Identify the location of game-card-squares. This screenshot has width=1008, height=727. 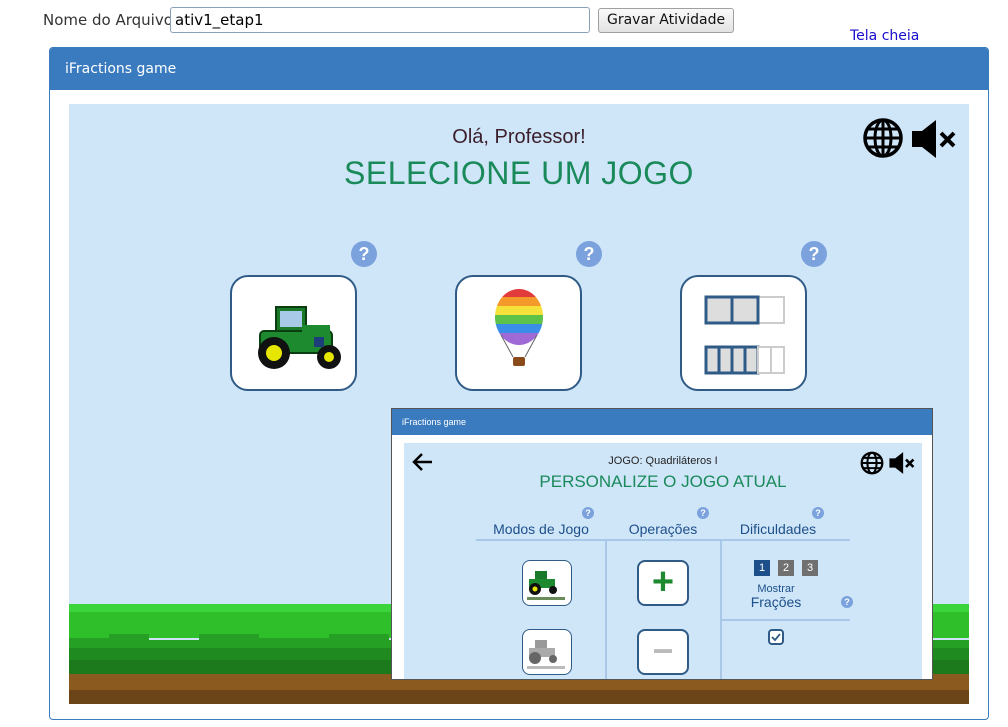
(743, 333).